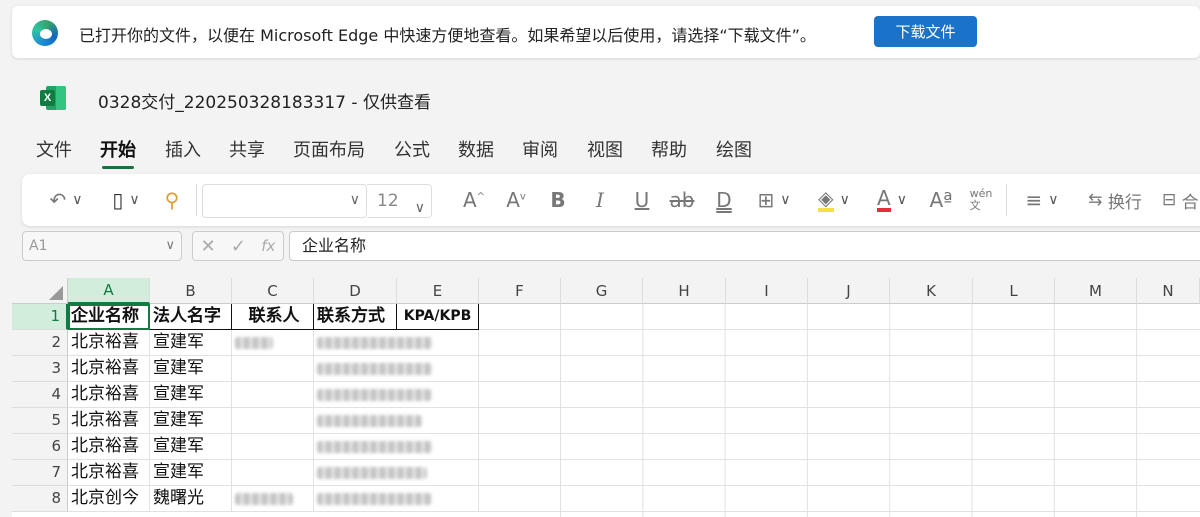 The width and height of the screenshot is (1200, 517). What do you see at coordinates (1034, 200) in the screenshot?
I see `align-icon: ≡` at bounding box center [1034, 200].